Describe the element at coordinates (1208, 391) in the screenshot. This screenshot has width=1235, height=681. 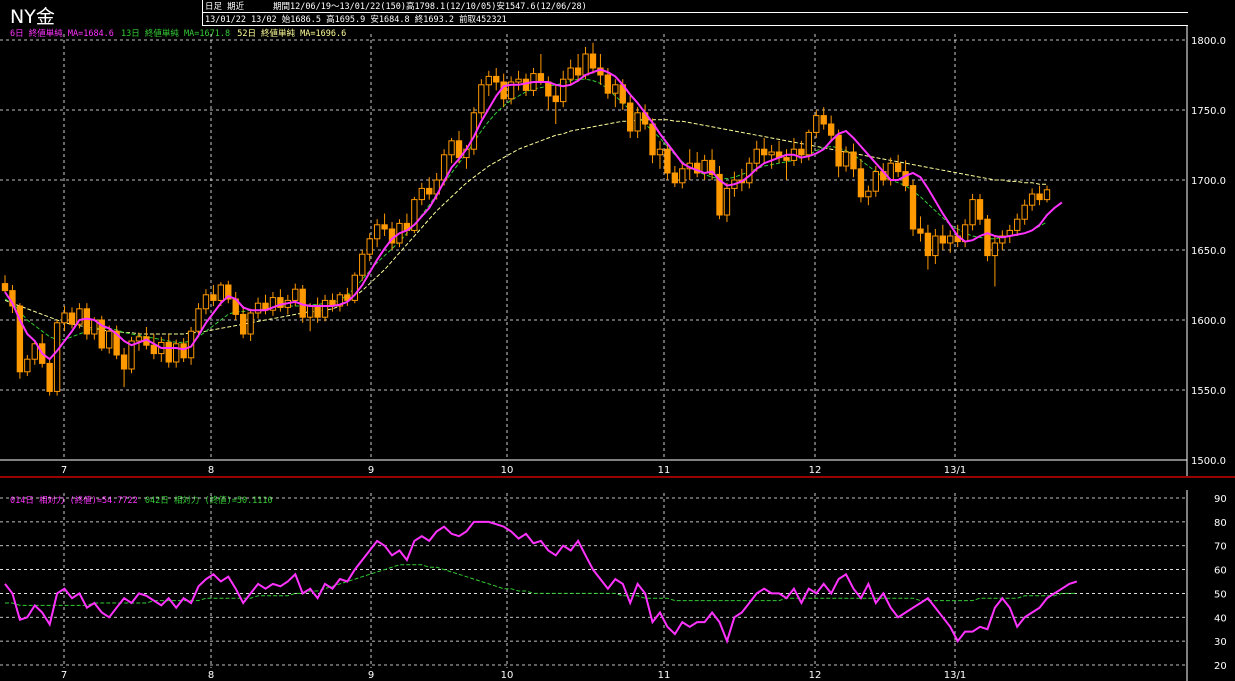
I see `price-ytick-label: 1550.0` at that location.